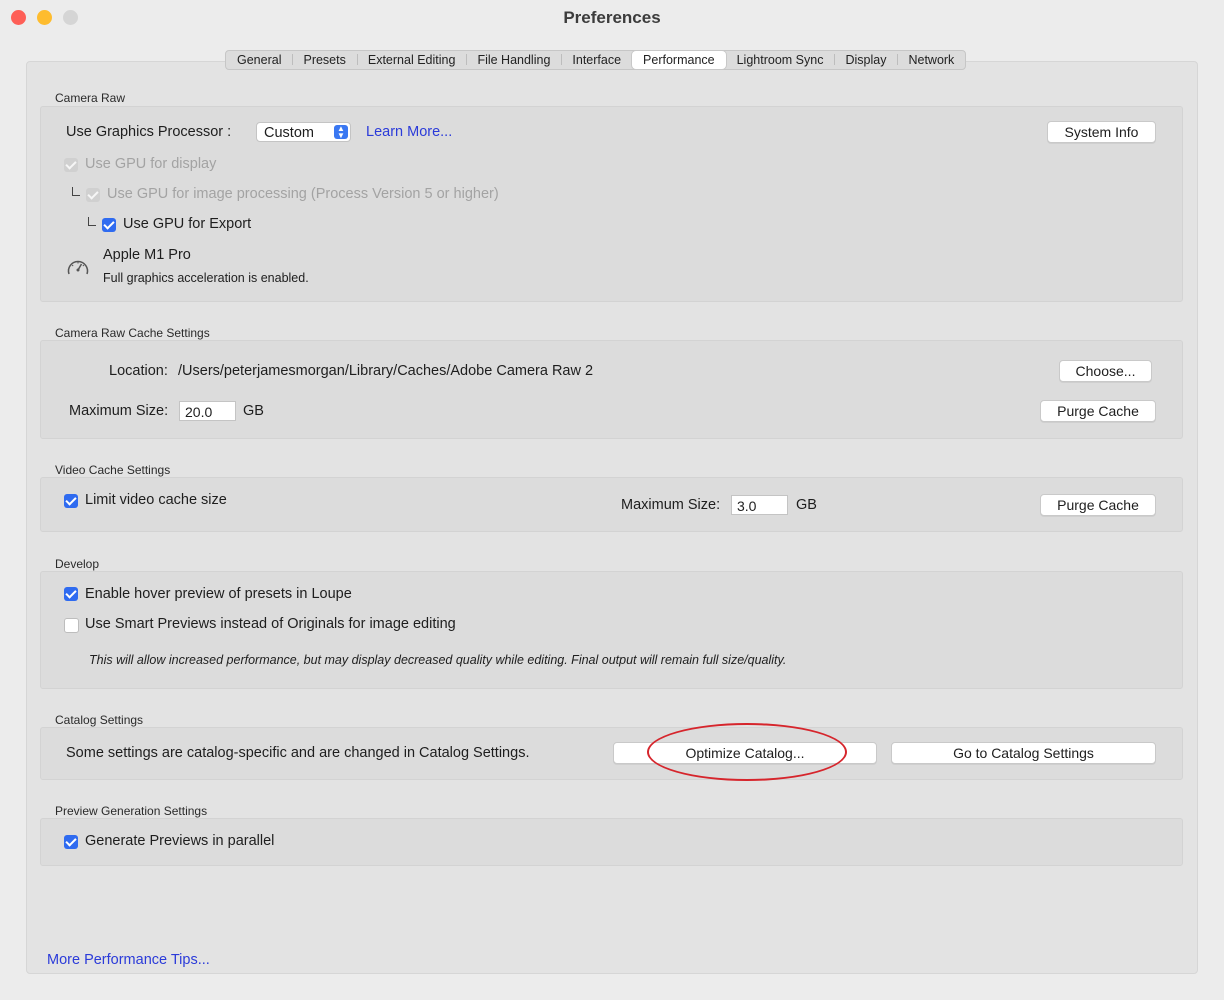 This screenshot has width=1224, height=1000. I want to click on tab-network: Network, so click(931, 60).